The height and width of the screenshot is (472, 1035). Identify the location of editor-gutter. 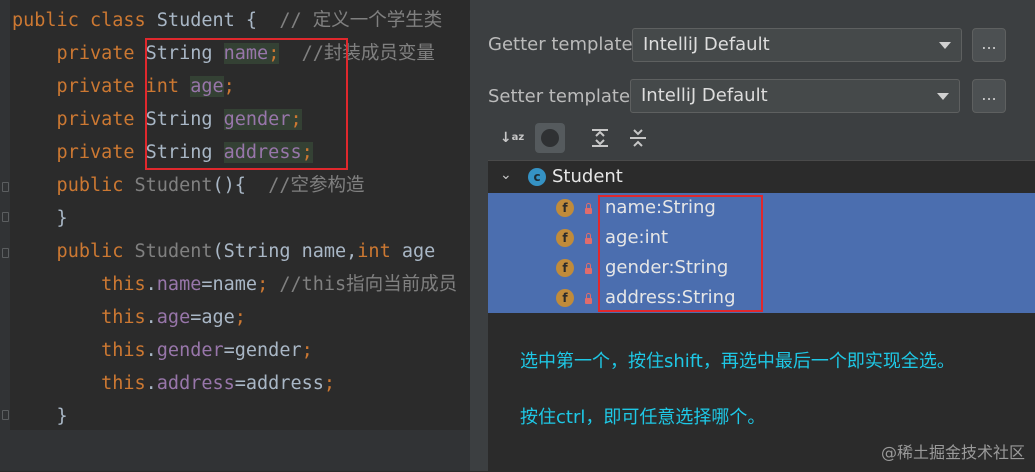
(5, 235).